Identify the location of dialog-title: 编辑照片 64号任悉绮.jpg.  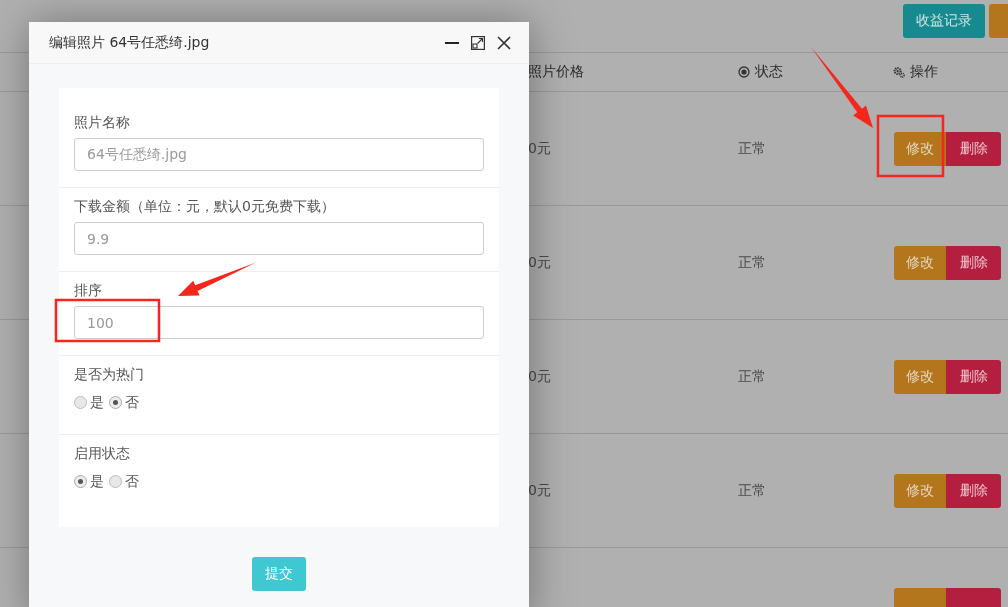
(129, 42).